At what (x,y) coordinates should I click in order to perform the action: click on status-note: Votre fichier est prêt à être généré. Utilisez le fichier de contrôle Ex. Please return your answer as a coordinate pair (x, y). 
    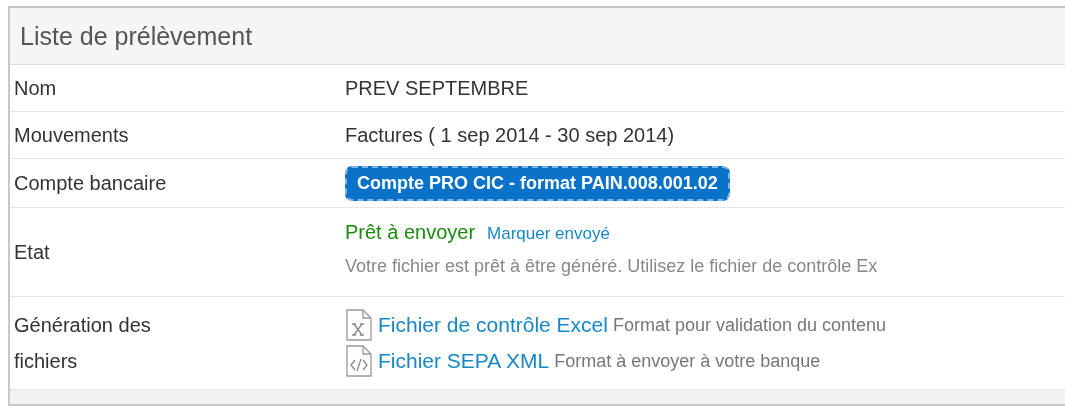
    Looking at the image, I should click on (612, 266).